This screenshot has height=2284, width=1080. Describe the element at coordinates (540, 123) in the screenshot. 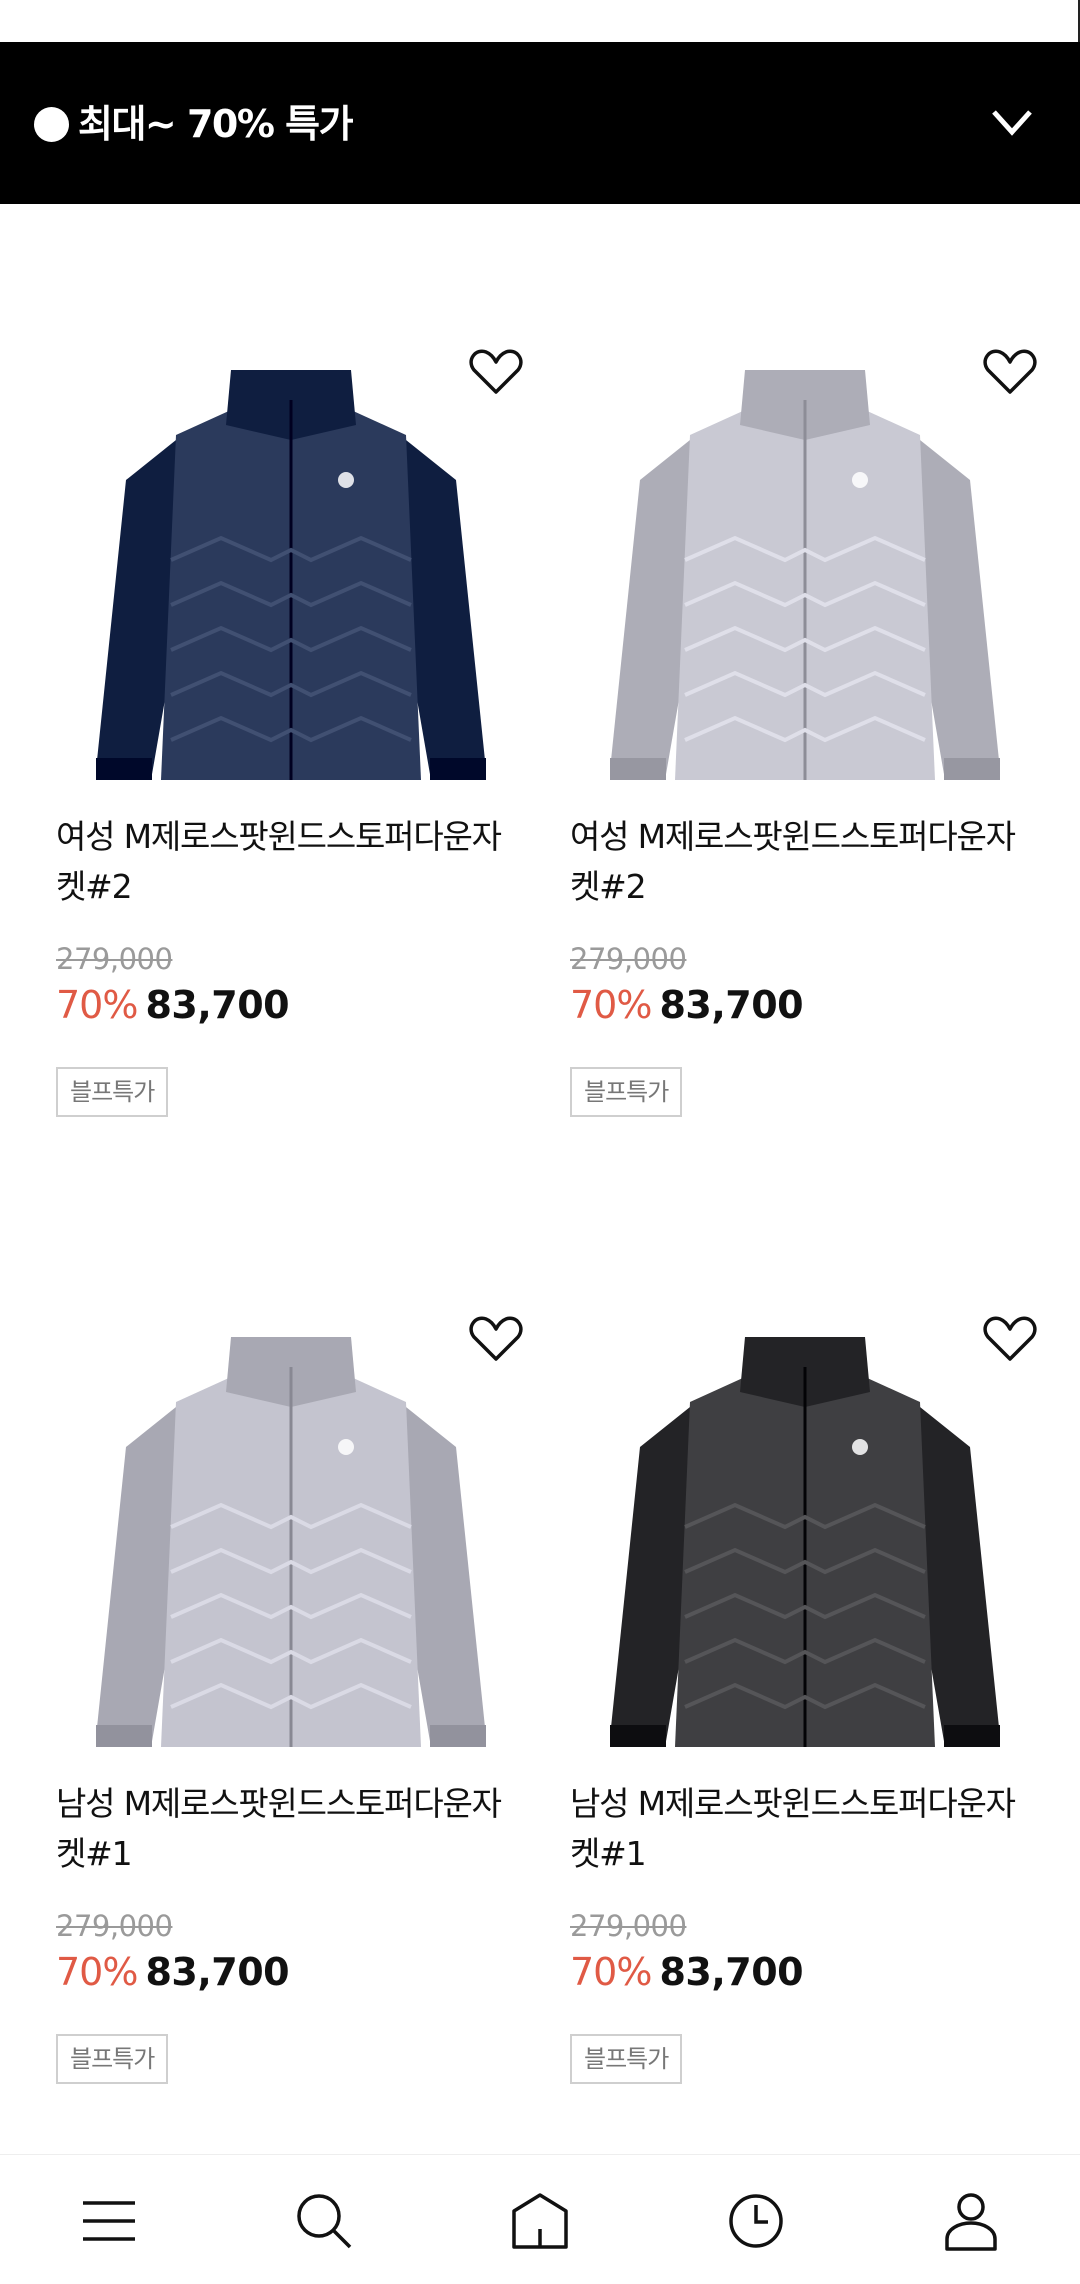

I see `promo-banner: 최대~ 70% 특가` at that location.